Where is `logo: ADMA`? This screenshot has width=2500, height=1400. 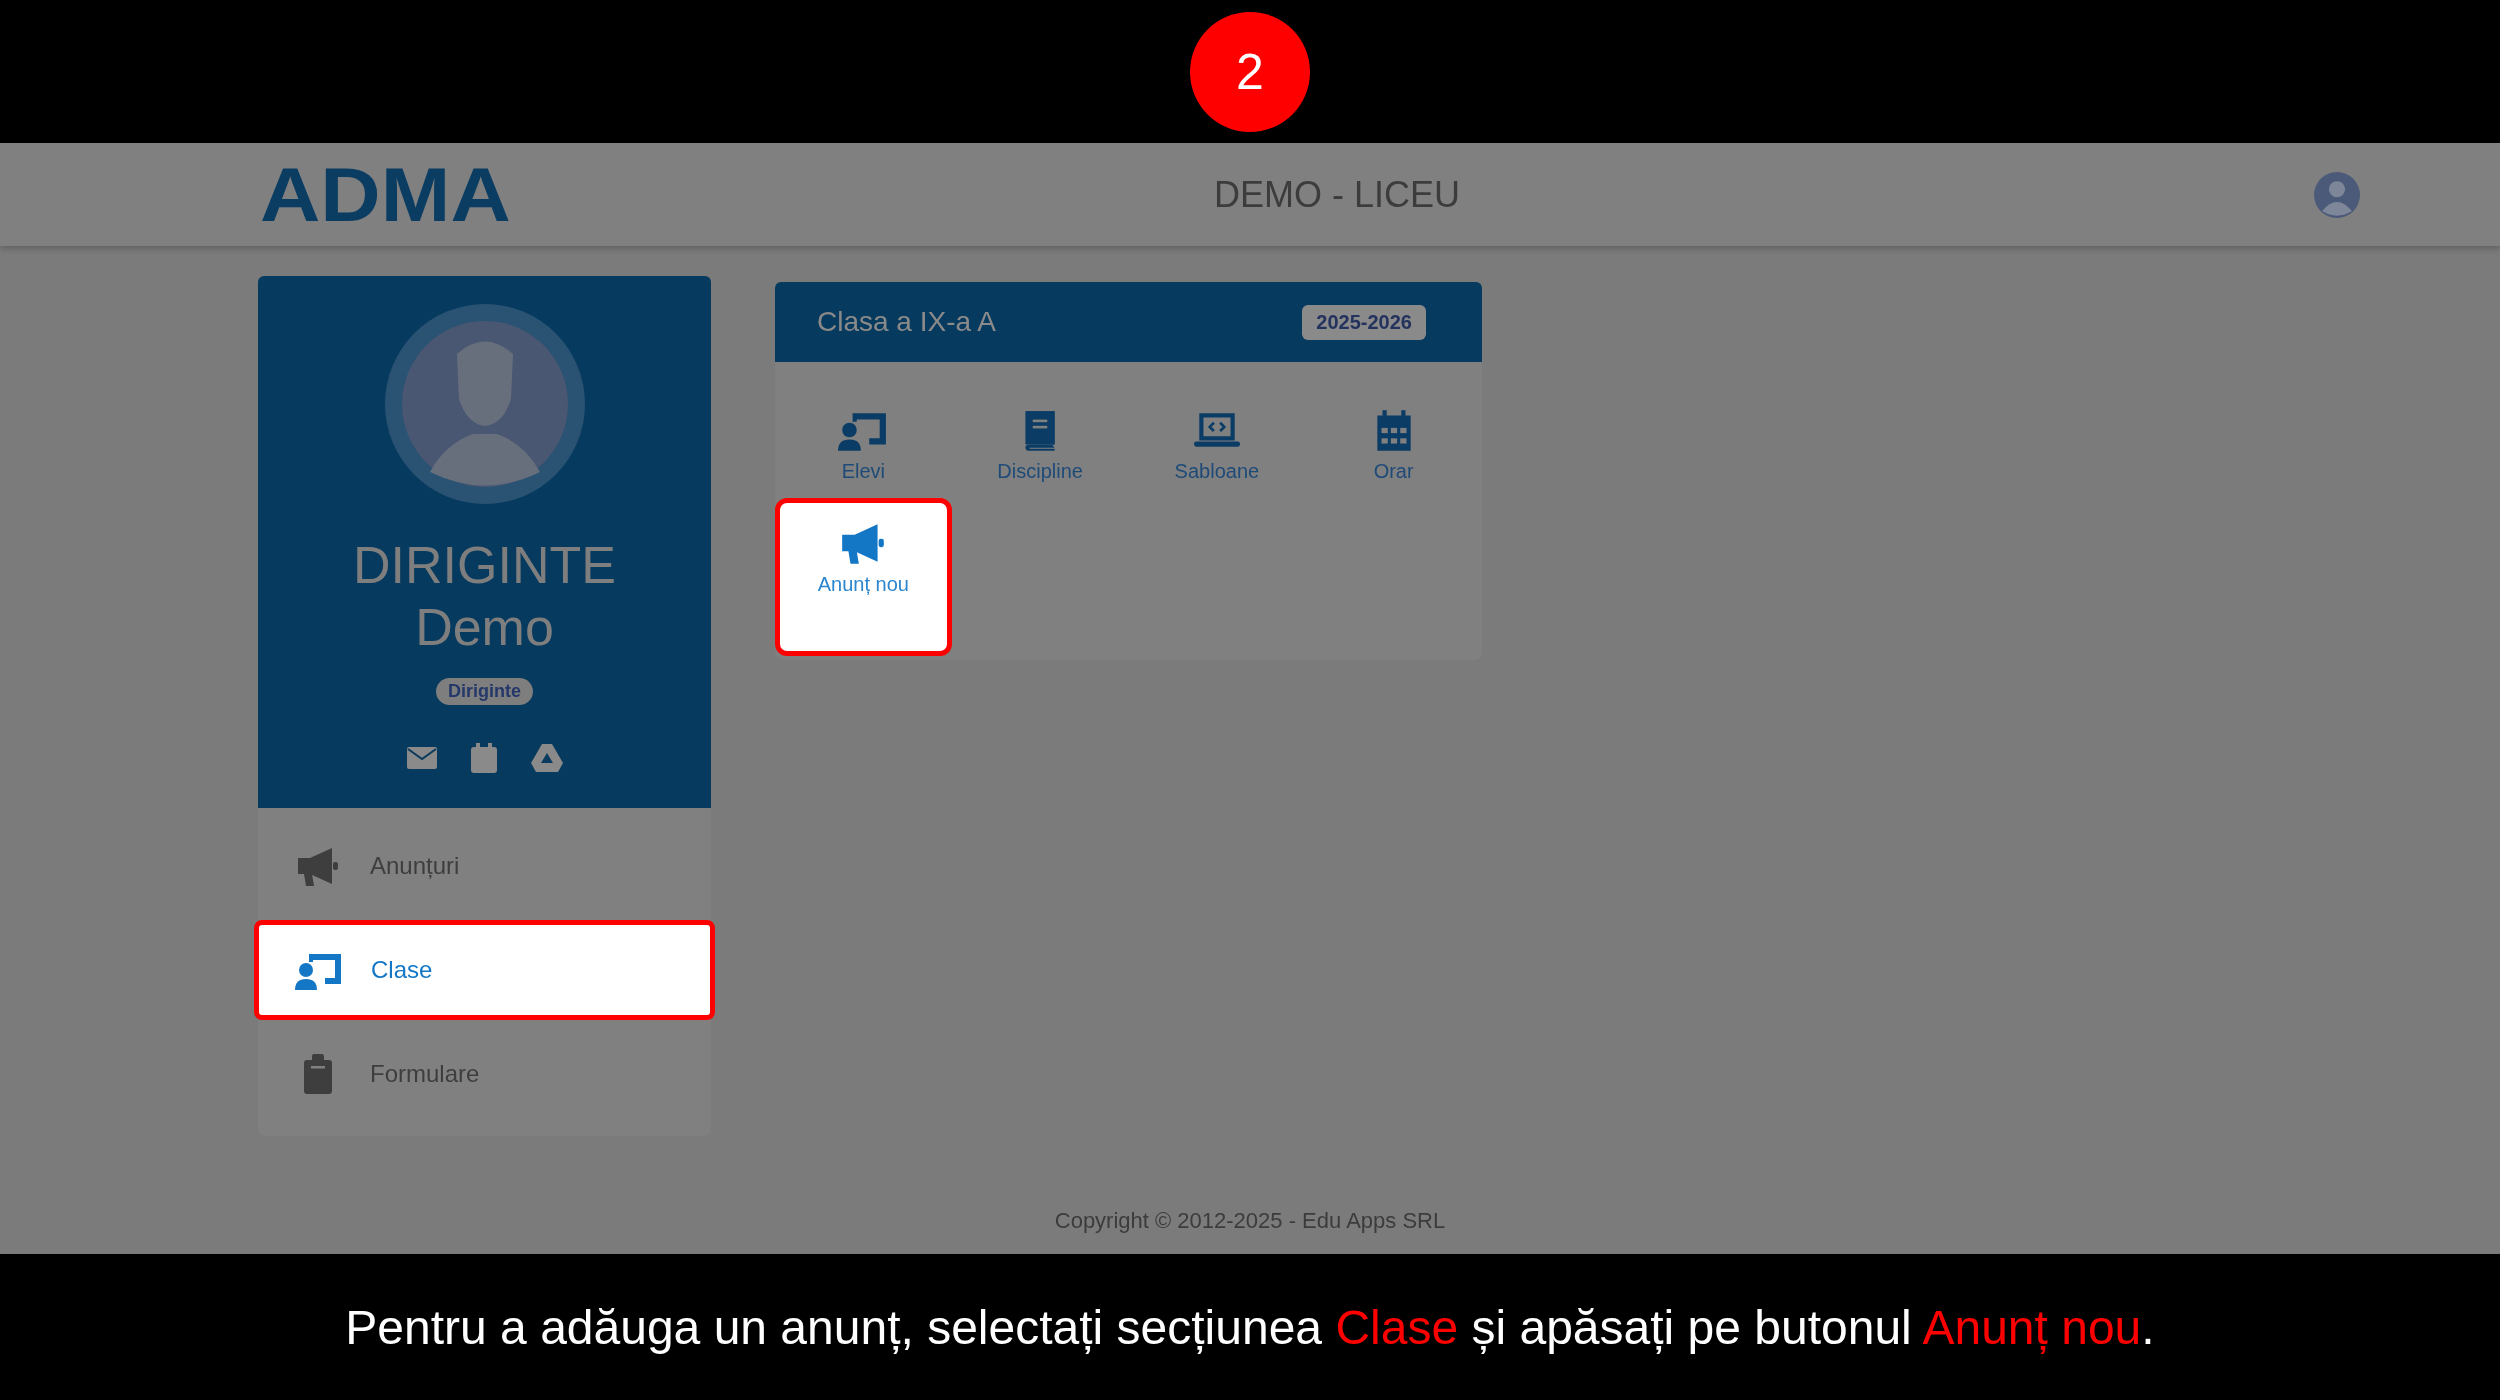
logo: ADMA is located at coordinates (397, 194).